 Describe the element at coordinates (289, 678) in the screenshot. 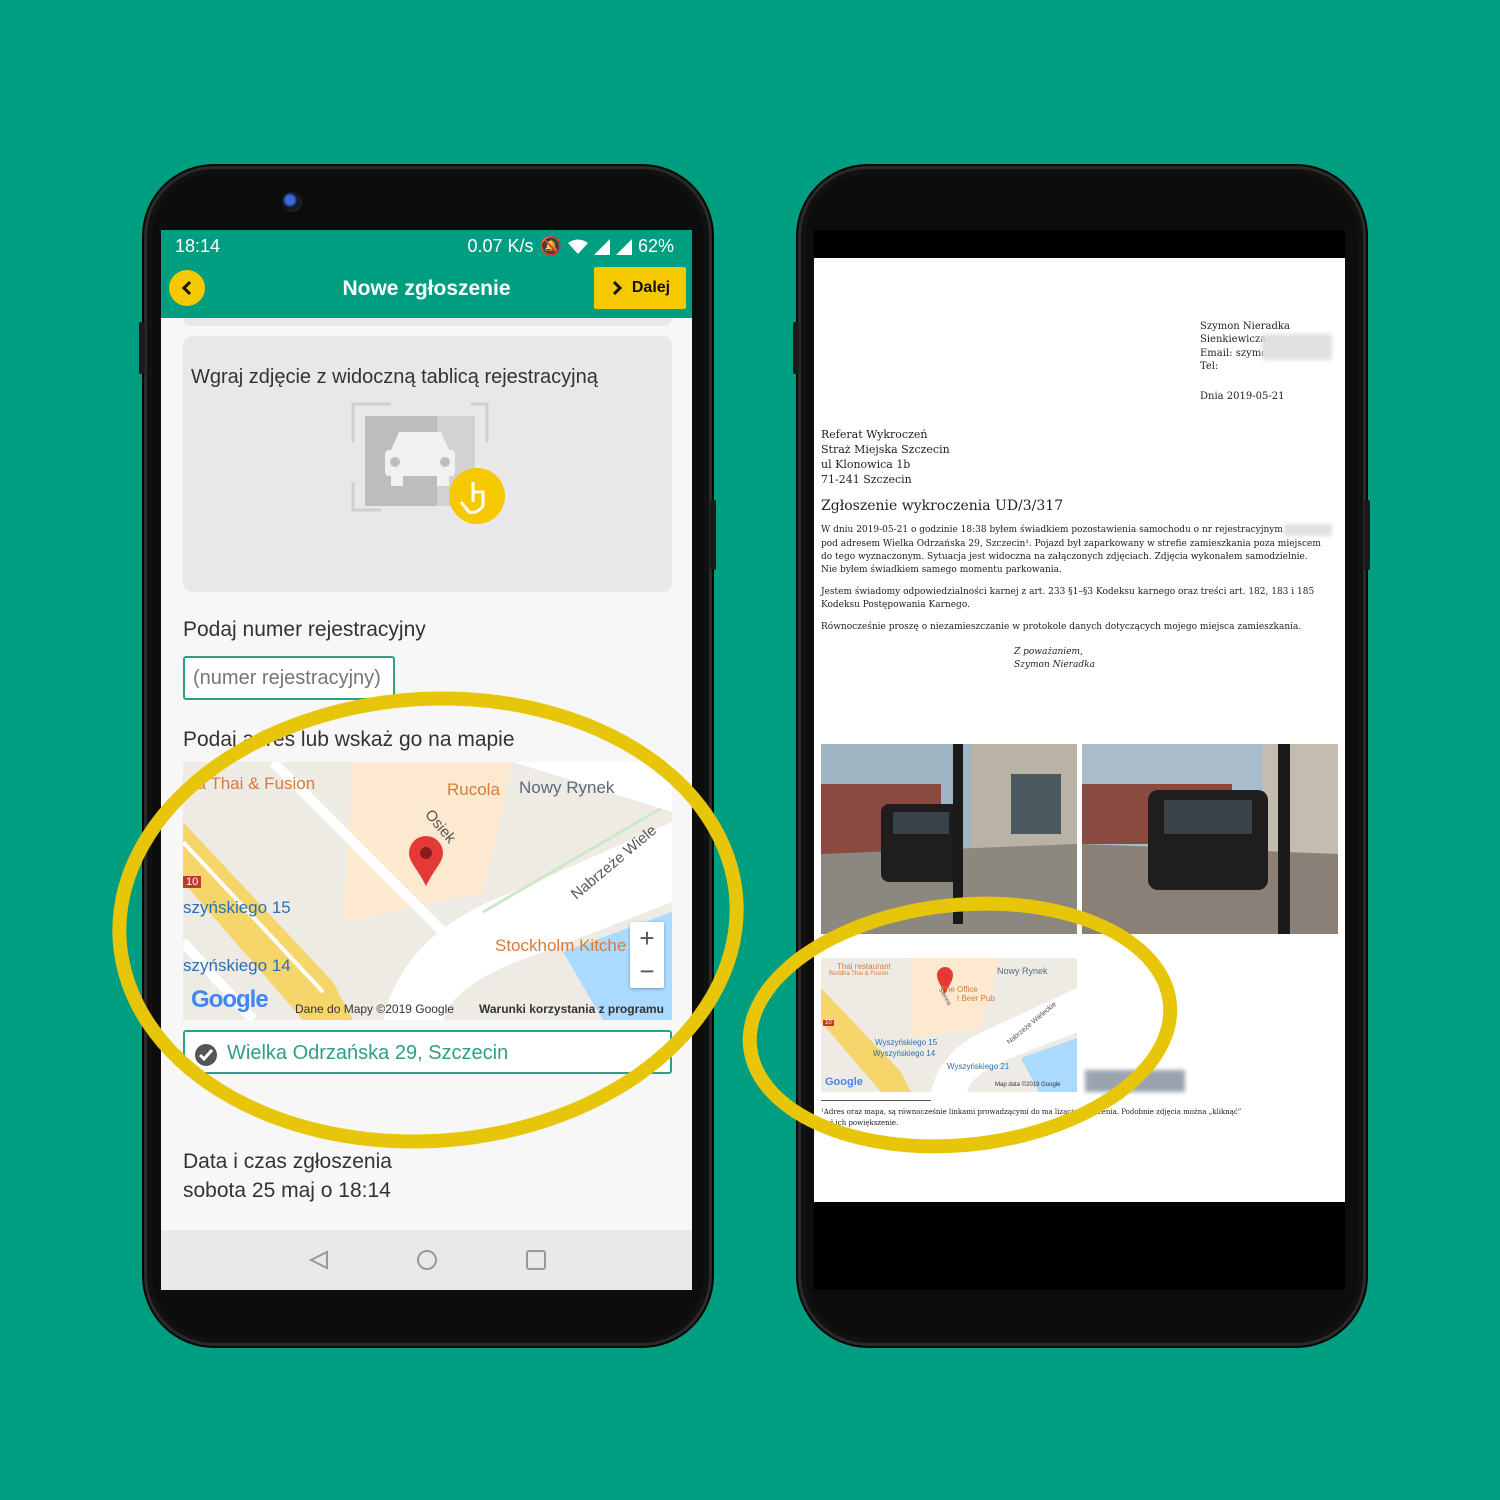

I see `plate-number-input` at that location.